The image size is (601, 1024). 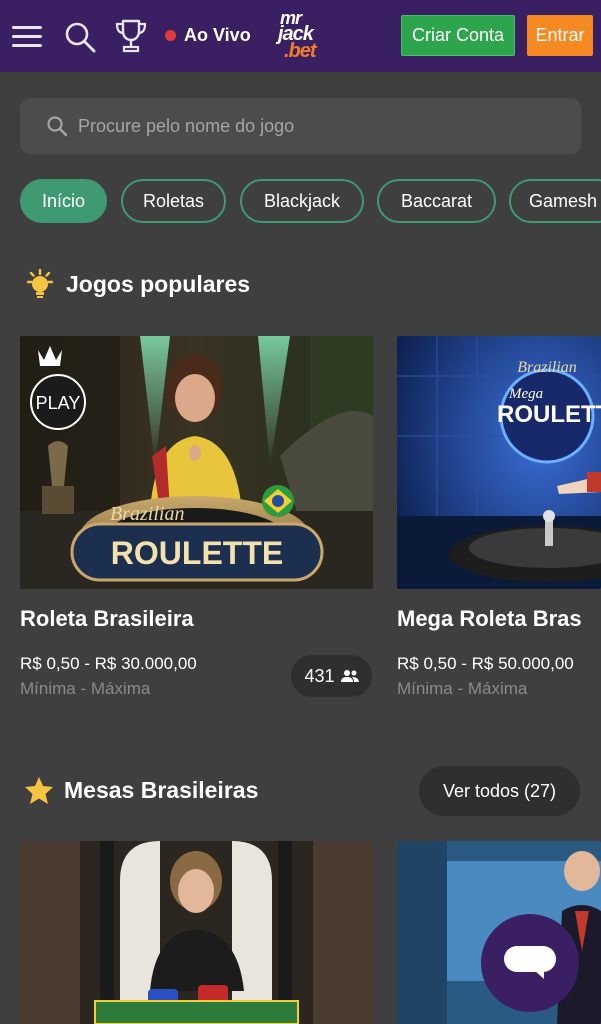 What do you see at coordinates (40, 283) in the screenshot?
I see `sun-icon` at bounding box center [40, 283].